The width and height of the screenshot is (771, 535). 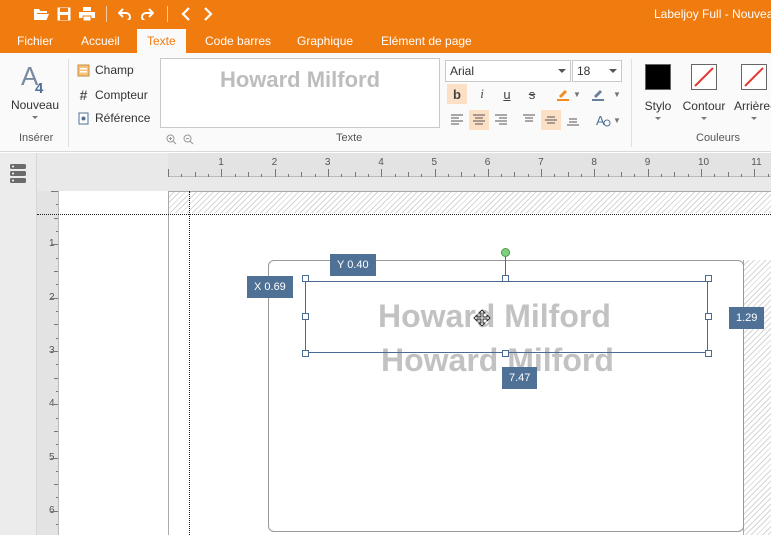 What do you see at coordinates (35, 41) in the screenshot?
I see `tab-fichier: Fichier` at bounding box center [35, 41].